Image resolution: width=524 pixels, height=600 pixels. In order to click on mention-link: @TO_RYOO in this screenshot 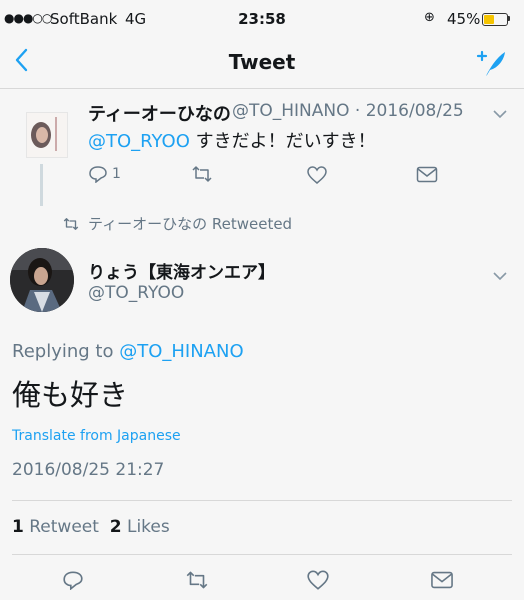, I will do `click(139, 141)`.